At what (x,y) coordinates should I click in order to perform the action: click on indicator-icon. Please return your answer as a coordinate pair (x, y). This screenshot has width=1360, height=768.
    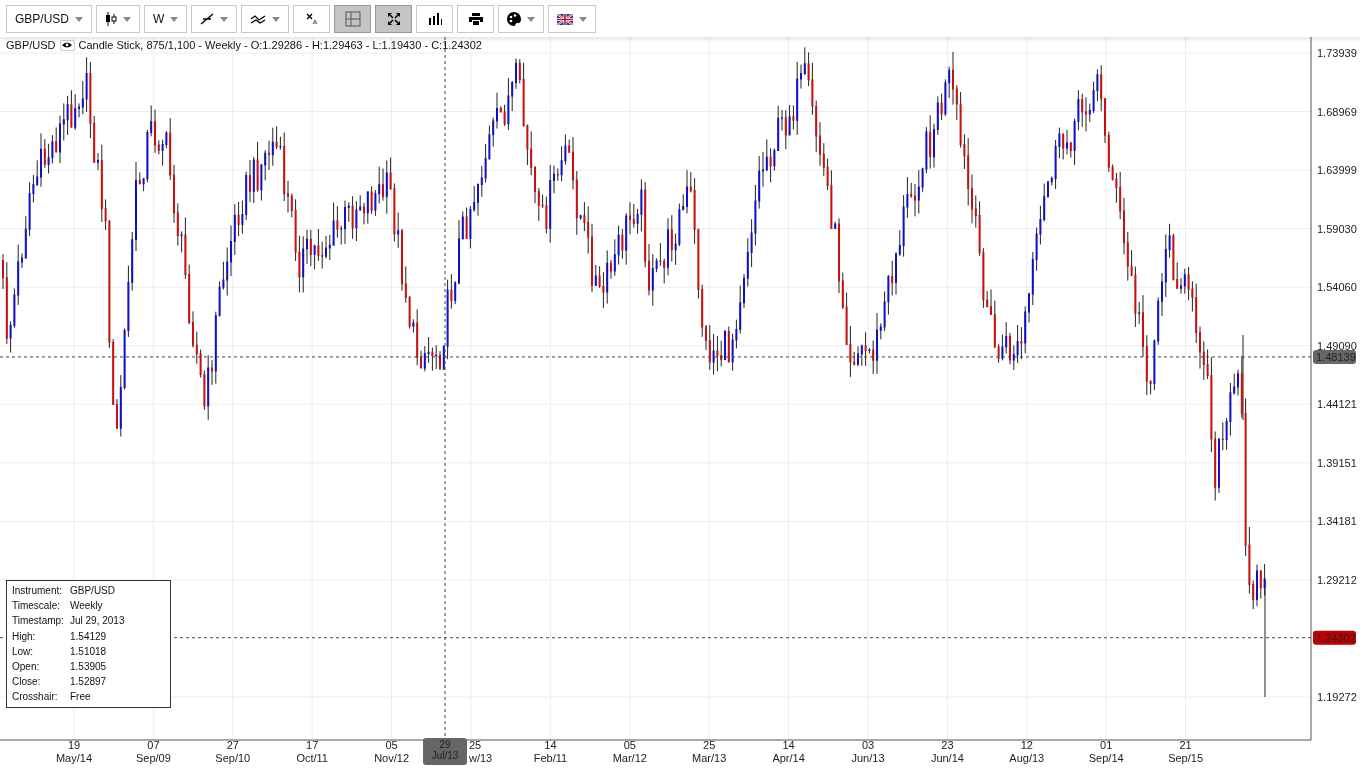
    Looking at the image, I should click on (258, 19).